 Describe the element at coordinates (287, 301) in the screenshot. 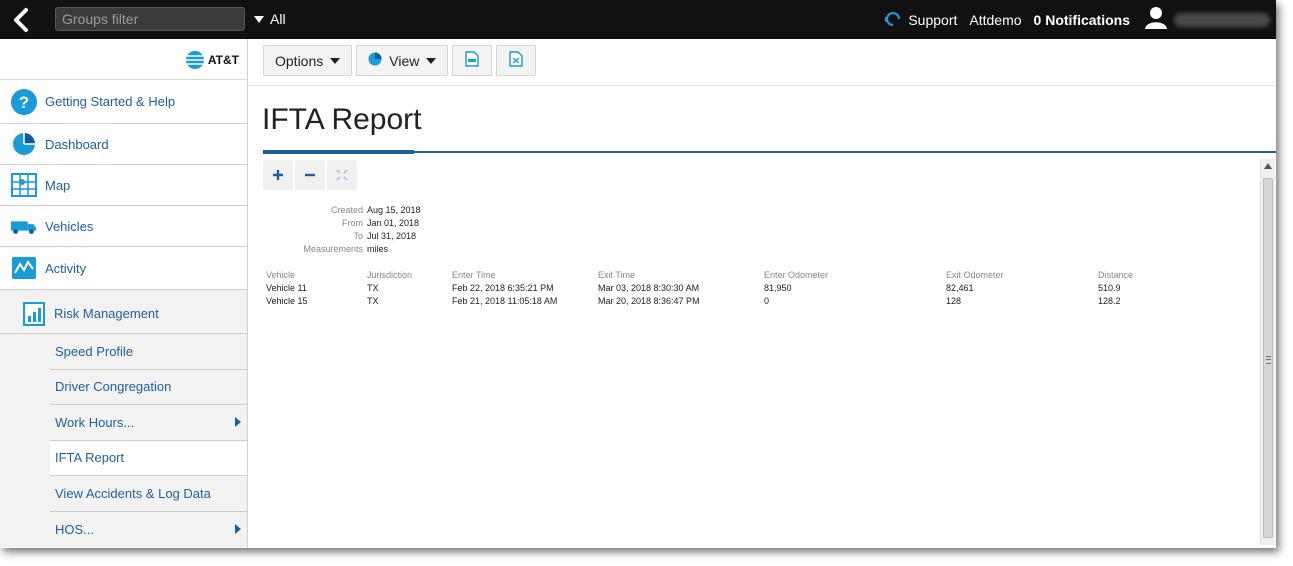

I see `table-cell: Vehicle 15` at that location.